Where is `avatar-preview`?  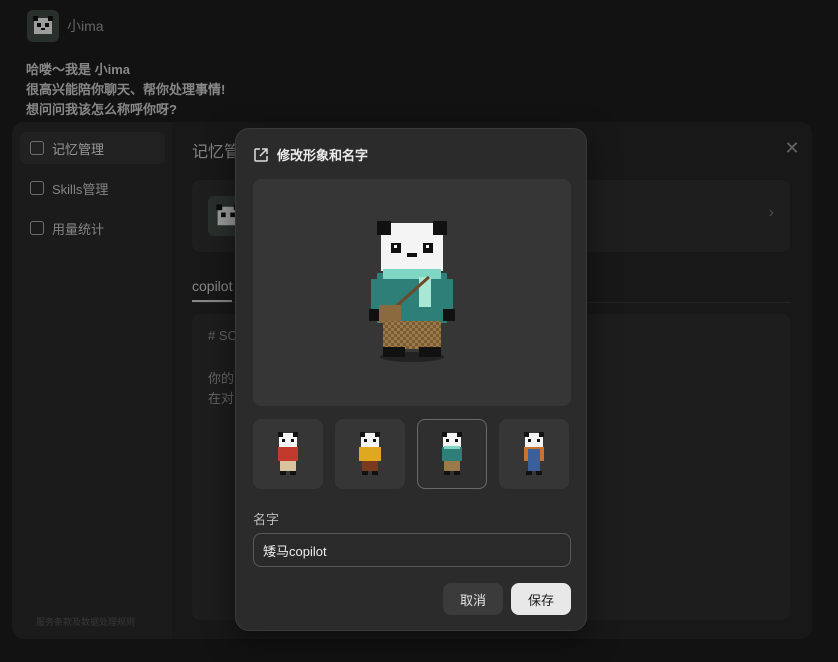 avatar-preview is located at coordinates (412, 292).